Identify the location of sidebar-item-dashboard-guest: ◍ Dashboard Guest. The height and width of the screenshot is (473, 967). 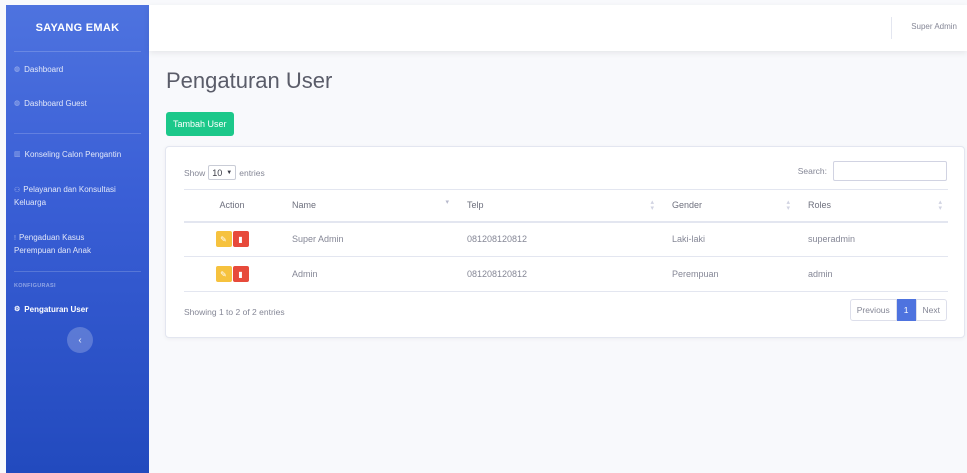
(50, 104).